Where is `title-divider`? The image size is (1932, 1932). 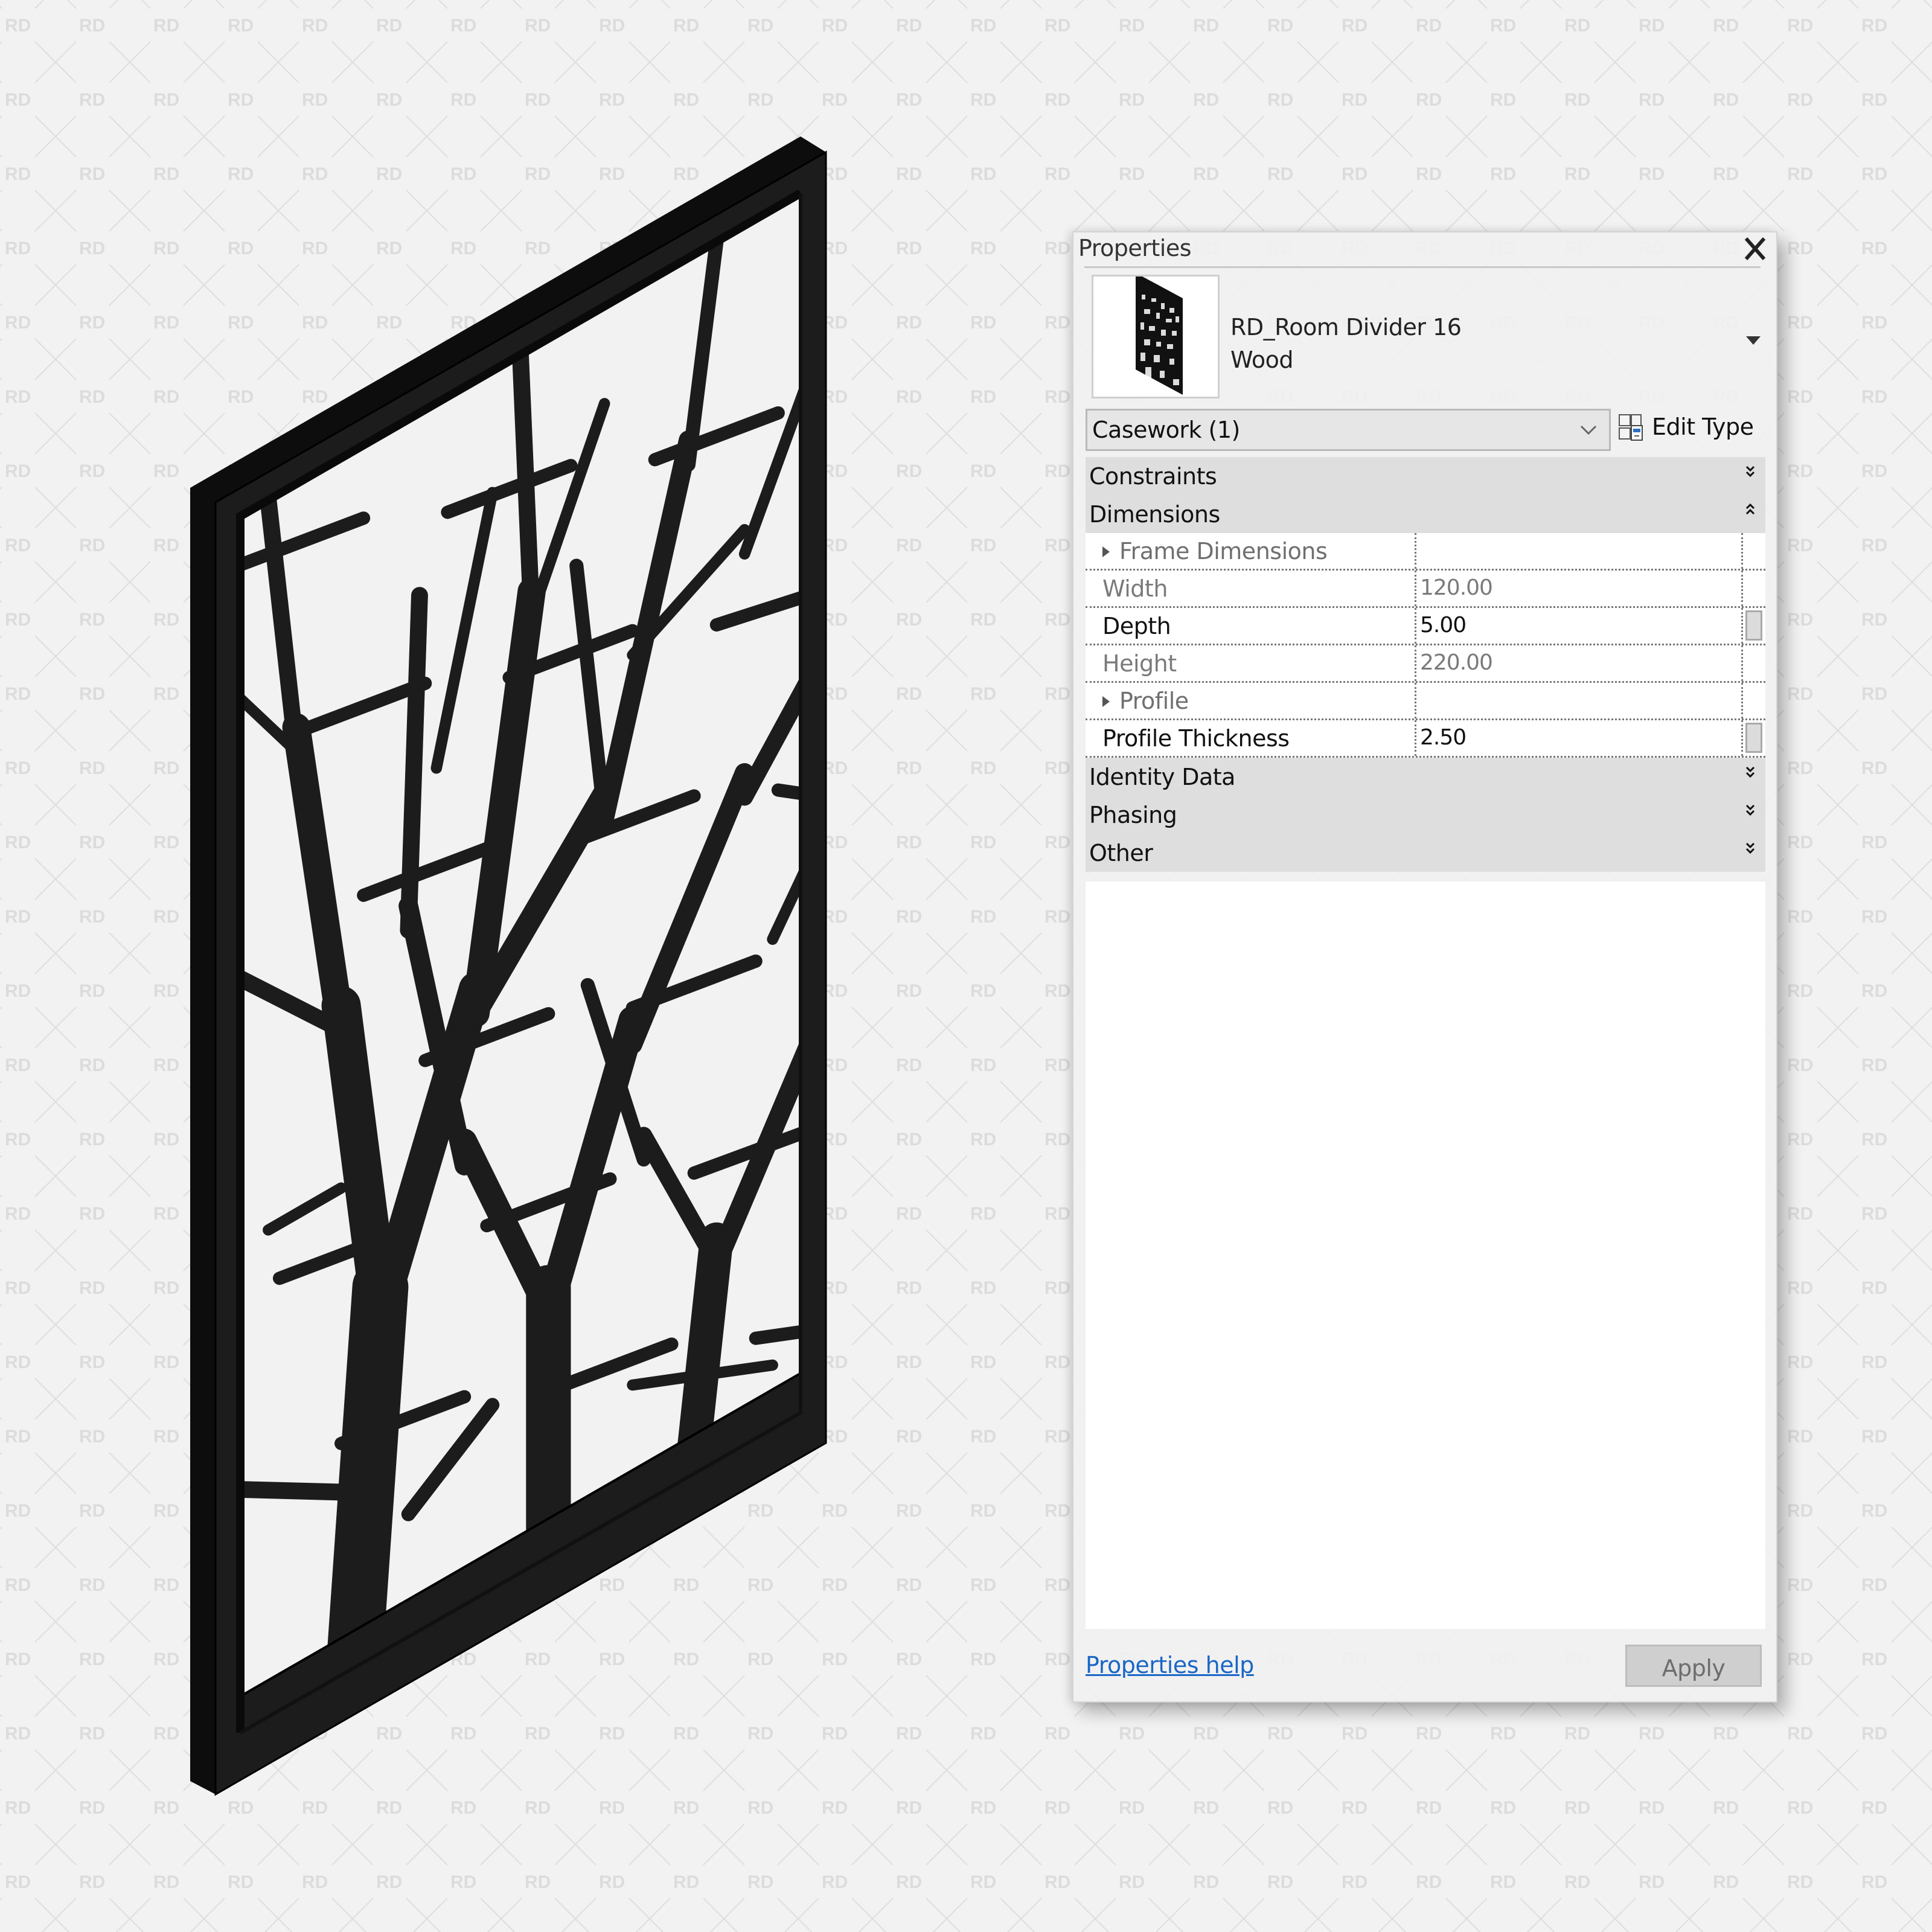 title-divider is located at coordinates (1423, 267).